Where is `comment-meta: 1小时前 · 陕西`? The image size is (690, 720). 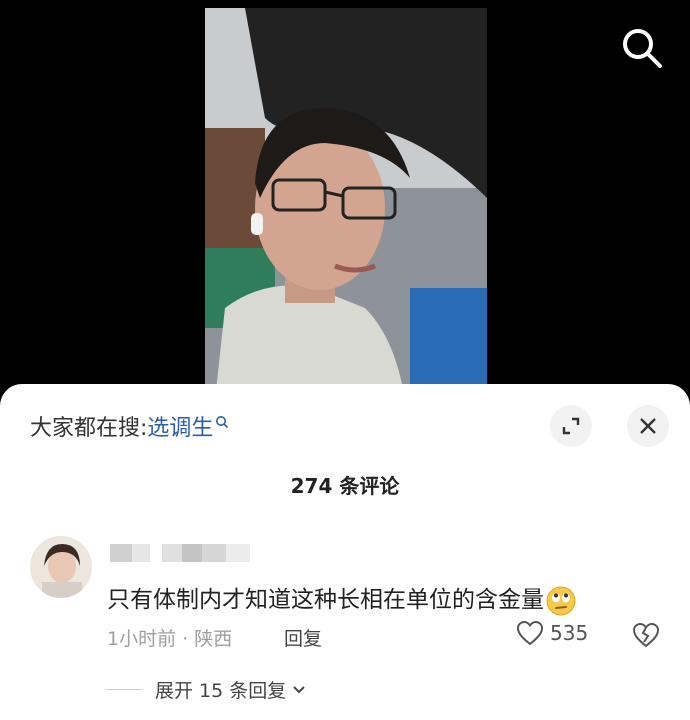
comment-meta: 1小时前 · 陕西 is located at coordinates (170, 639).